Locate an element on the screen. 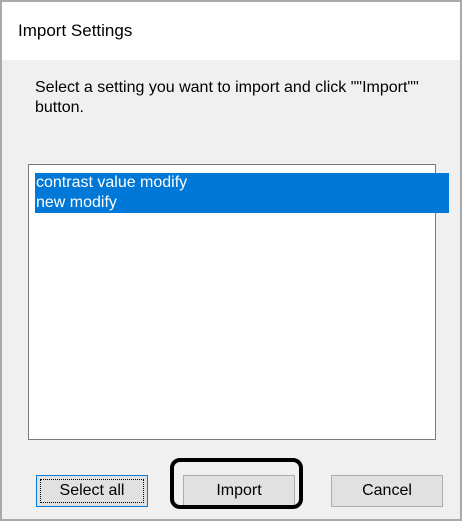  select-all-button: Select all is located at coordinates (92, 491).